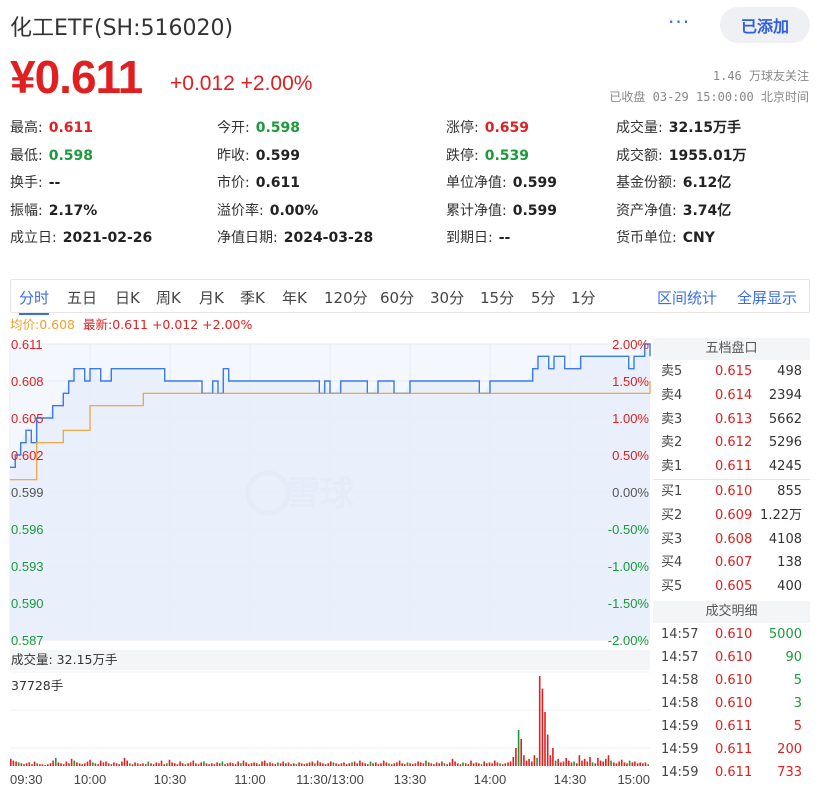 Image resolution: width=821 pixels, height=794 pixels. What do you see at coordinates (734, 491) in the screenshot?
I see `bid-price: 0.610` at bounding box center [734, 491].